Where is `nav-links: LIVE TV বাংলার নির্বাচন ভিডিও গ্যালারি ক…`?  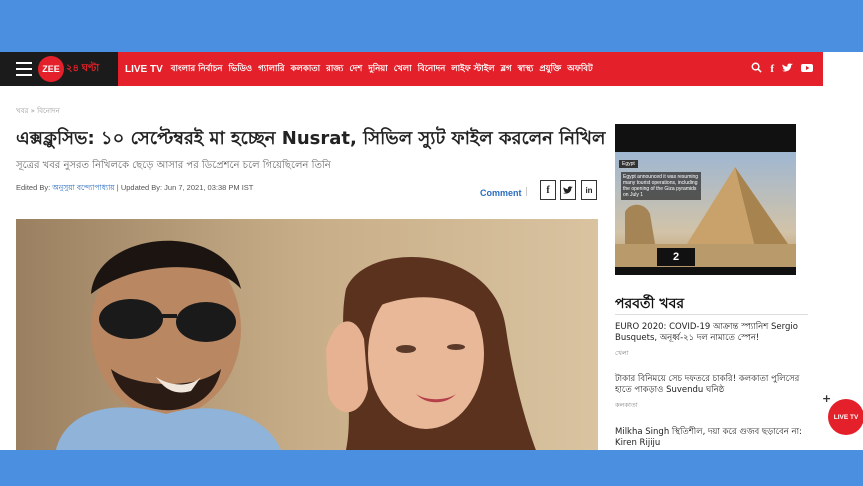 nav-links: LIVE TV বাংলার নির্বাচন ভিডিও গ্যালারি ক… is located at coordinates (359, 69).